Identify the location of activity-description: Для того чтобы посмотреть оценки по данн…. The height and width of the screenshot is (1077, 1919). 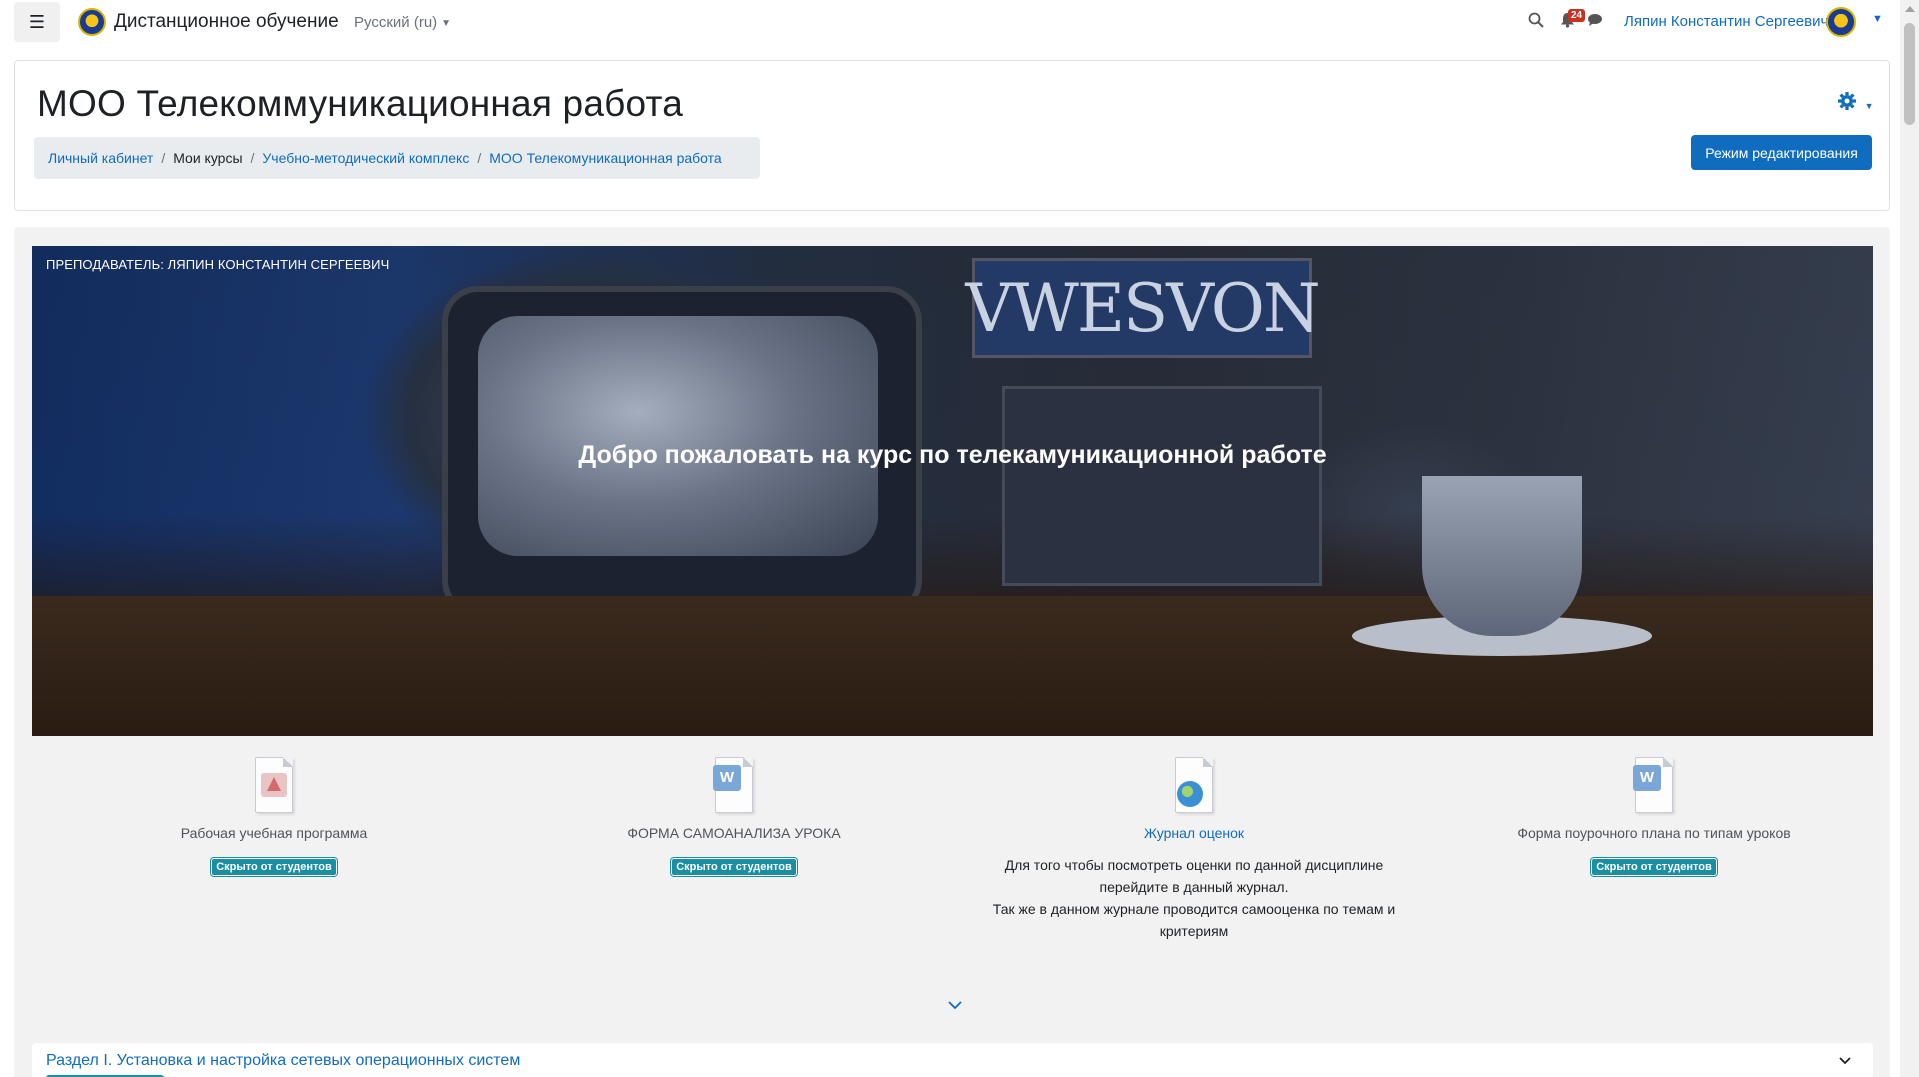
(1194, 898).